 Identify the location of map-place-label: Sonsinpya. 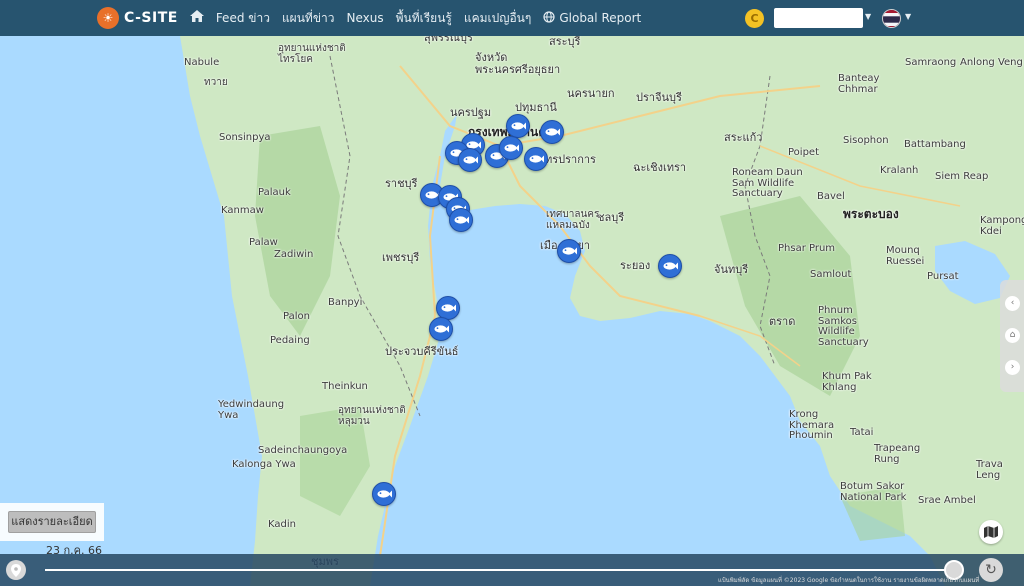
(245, 137).